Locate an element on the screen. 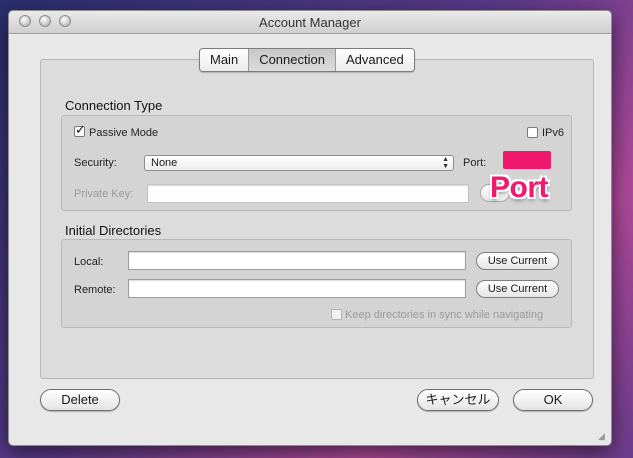  tab-bar: Main Connection Advanced is located at coordinates (307, 60).